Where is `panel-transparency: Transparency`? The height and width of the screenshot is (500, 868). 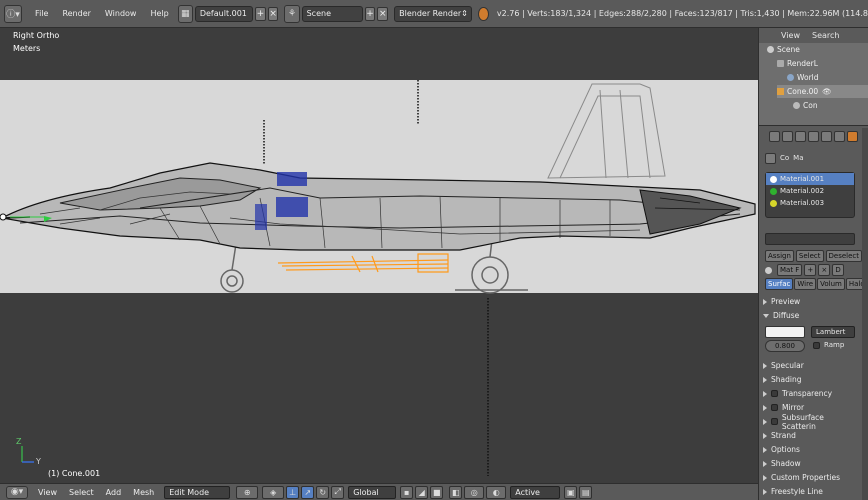
panel-transparency: Transparency is located at coordinates (811, 393).